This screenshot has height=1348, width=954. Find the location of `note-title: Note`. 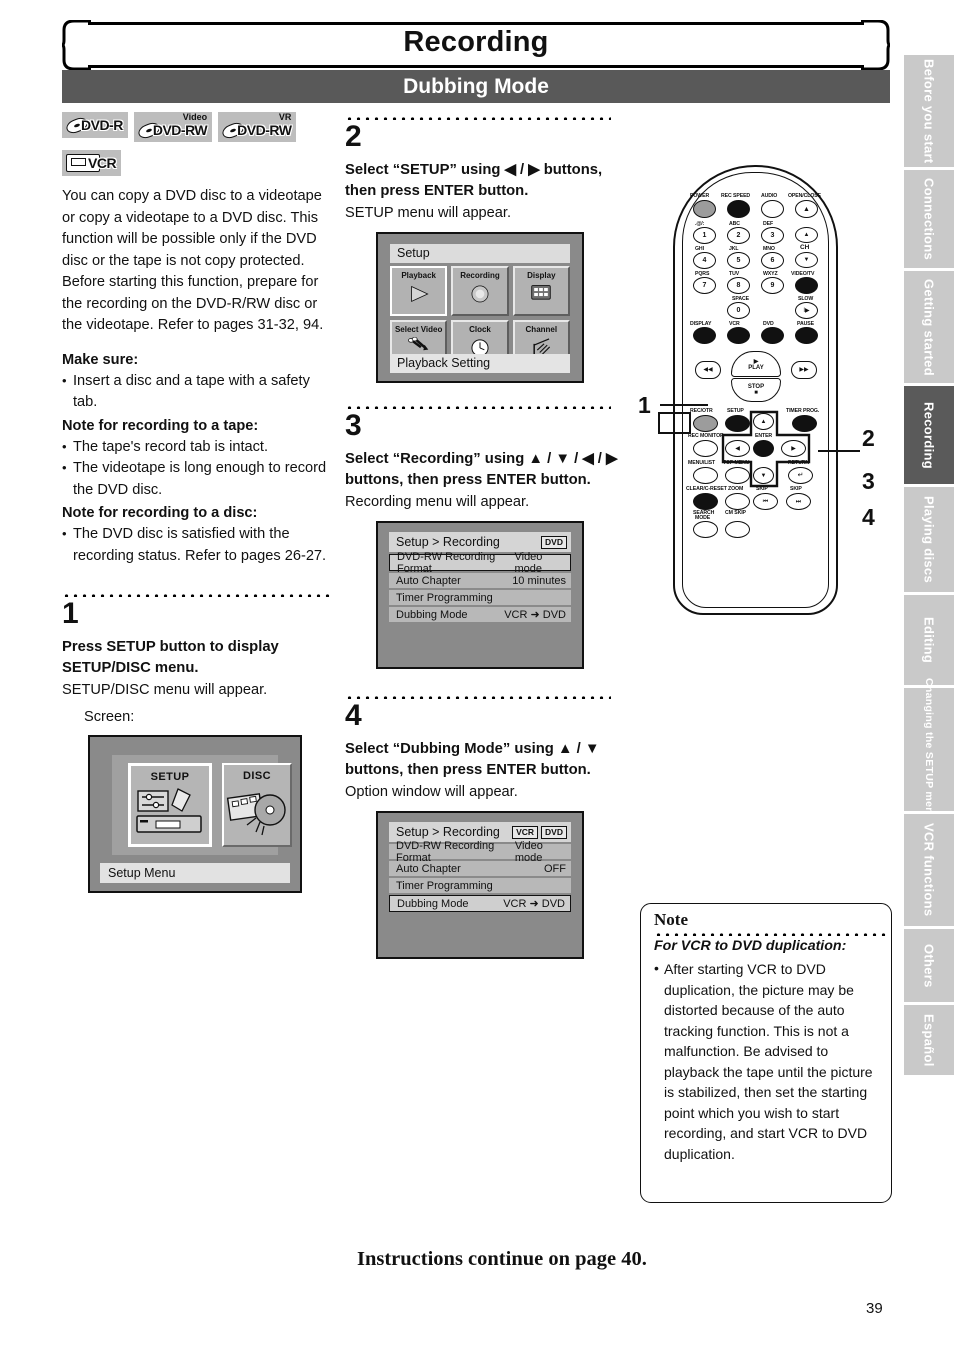

note-title: Note is located at coordinates (671, 919).